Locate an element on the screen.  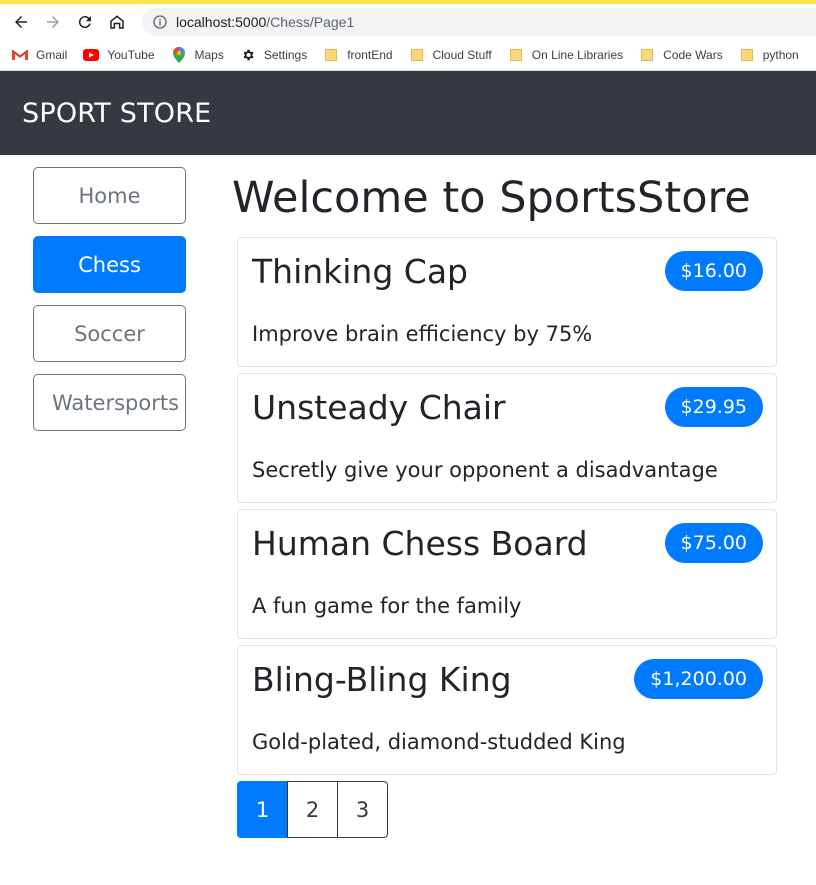
info-icon is located at coordinates (160, 22).